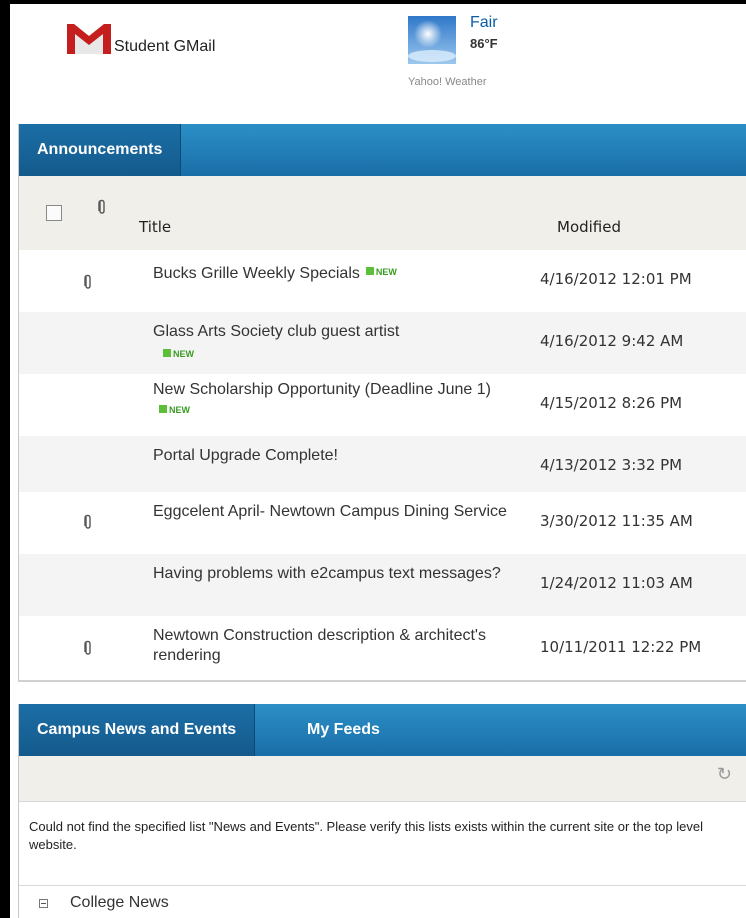 This screenshot has height=918, width=746. What do you see at coordinates (616, 279) in the screenshot?
I see `announcement-modified-date: 4/16/2012 12:01 PM` at bounding box center [616, 279].